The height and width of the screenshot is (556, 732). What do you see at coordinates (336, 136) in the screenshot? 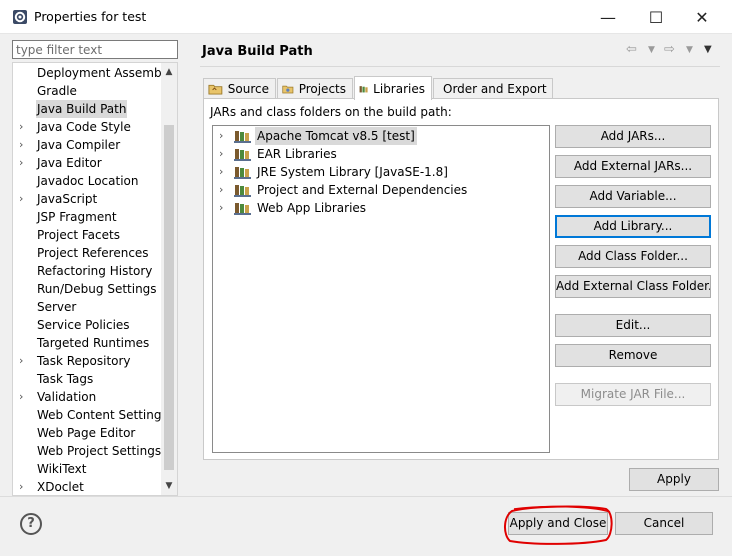
I see `library-label: Apache Tomcat v8.5 [test]` at bounding box center [336, 136].